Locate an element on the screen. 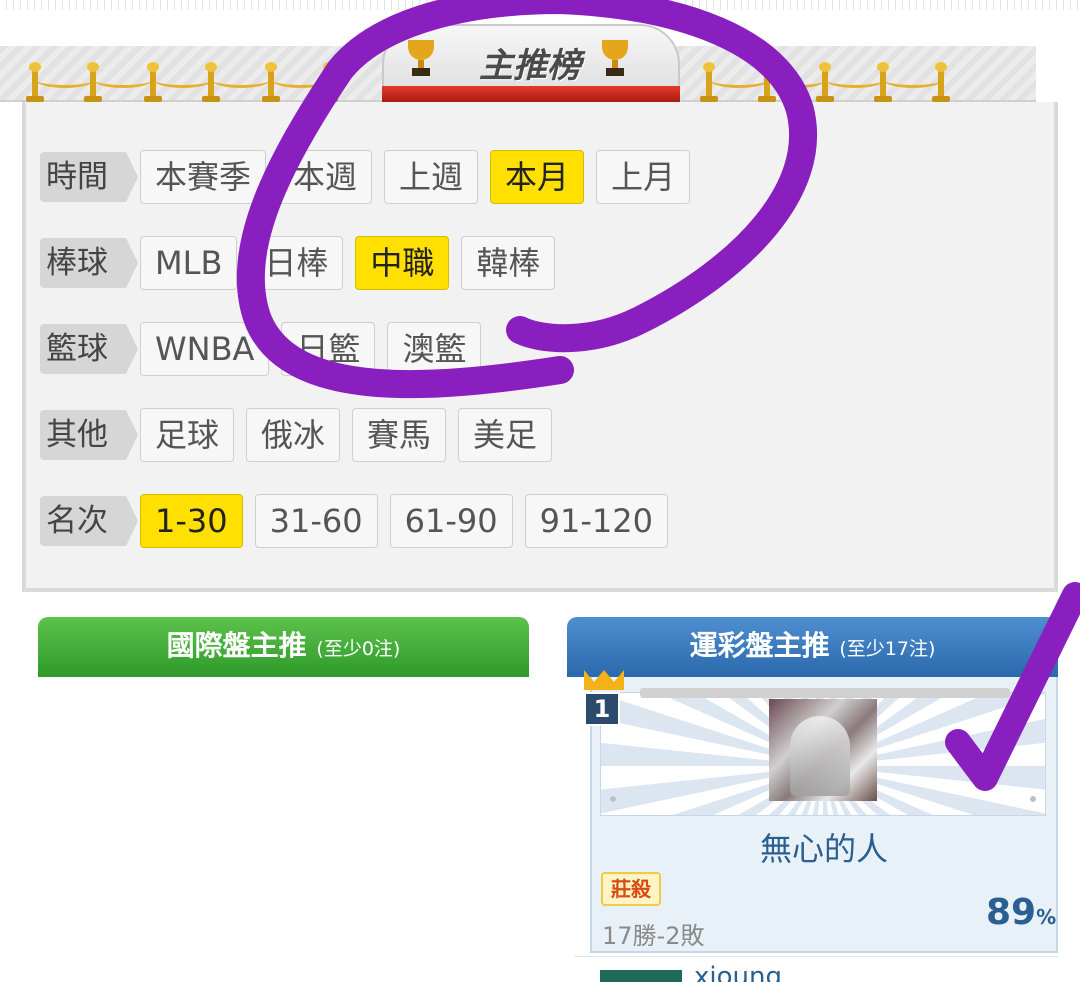 The width and height of the screenshot is (1080, 982). win-loss-record: 17勝-2敗 is located at coordinates (653, 936).